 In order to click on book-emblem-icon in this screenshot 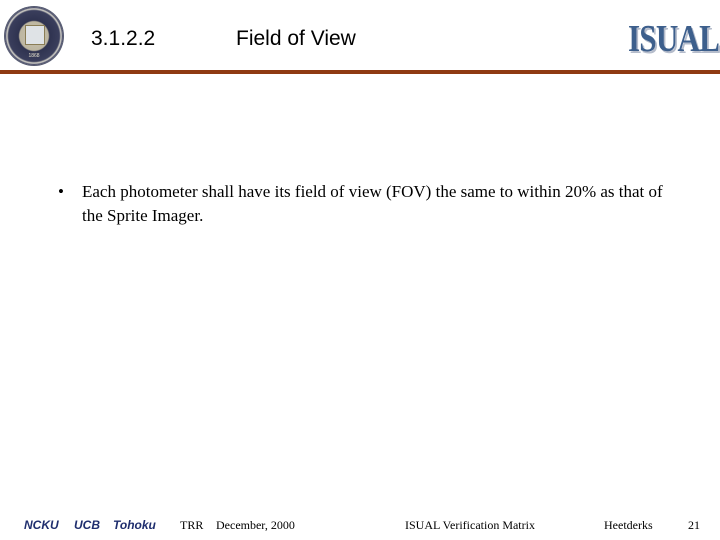, I will do `click(35, 35)`.